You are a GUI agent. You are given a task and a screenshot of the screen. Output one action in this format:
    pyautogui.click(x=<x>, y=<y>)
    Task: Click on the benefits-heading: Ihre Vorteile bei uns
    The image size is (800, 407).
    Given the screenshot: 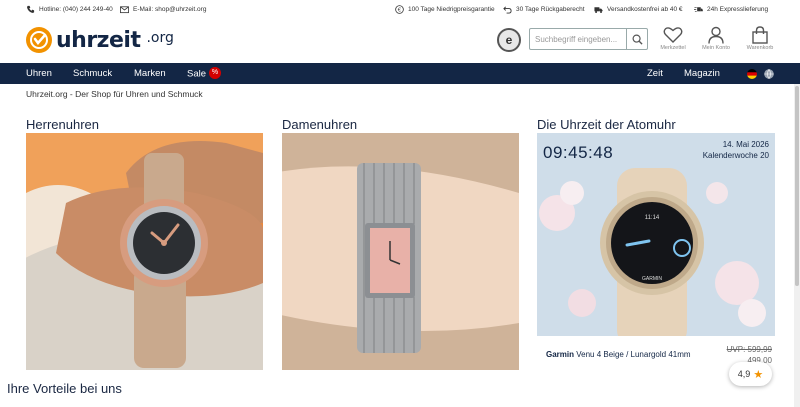 What is the action you would take?
    pyautogui.click(x=64, y=388)
    